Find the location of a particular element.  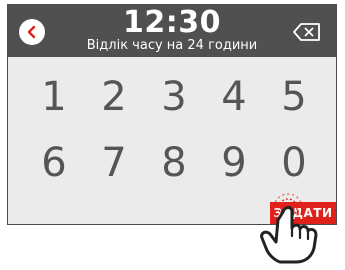

key-4: 4 is located at coordinates (234, 97).